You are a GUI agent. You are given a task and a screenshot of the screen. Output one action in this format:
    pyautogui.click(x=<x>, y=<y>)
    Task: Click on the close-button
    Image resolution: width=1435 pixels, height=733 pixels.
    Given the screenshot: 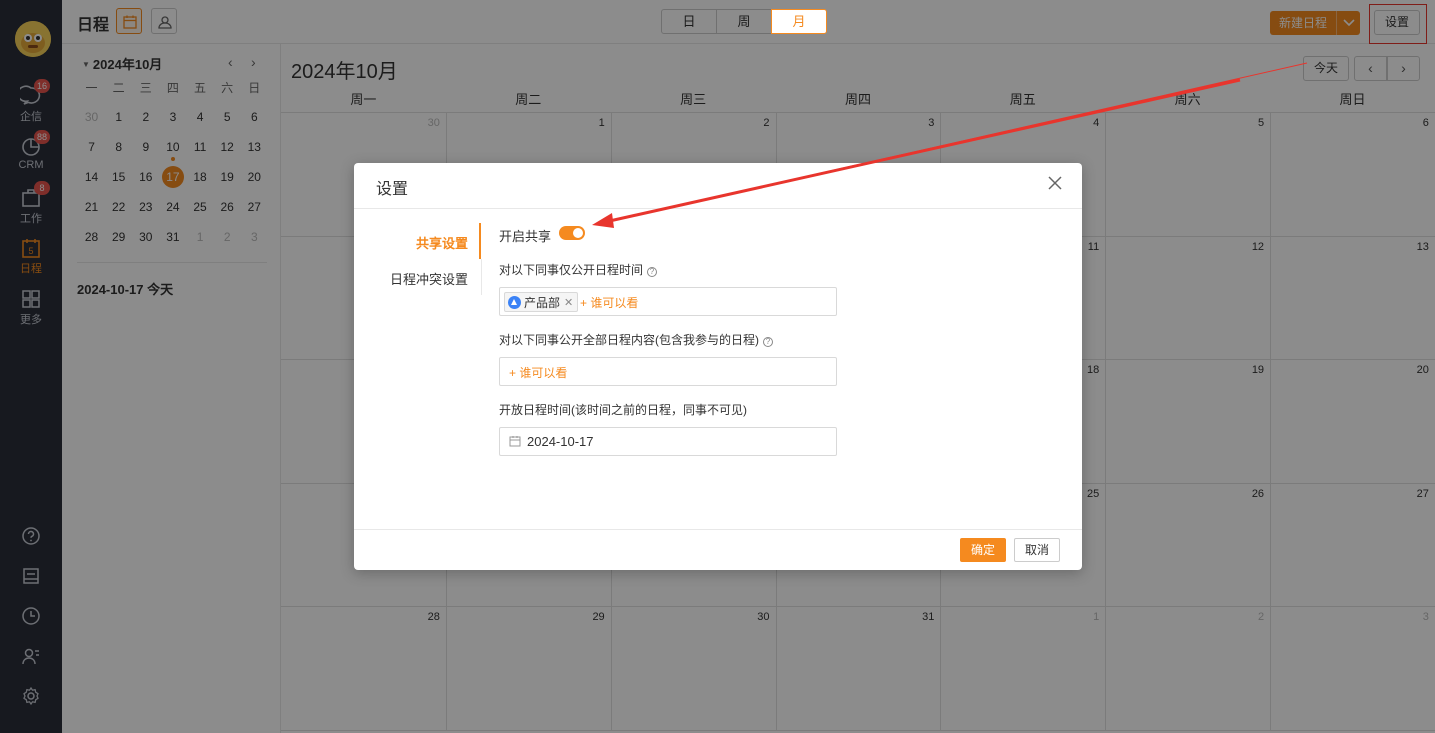 What is the action you would take?
    pyautogui.click(x=1055, y=183)
    